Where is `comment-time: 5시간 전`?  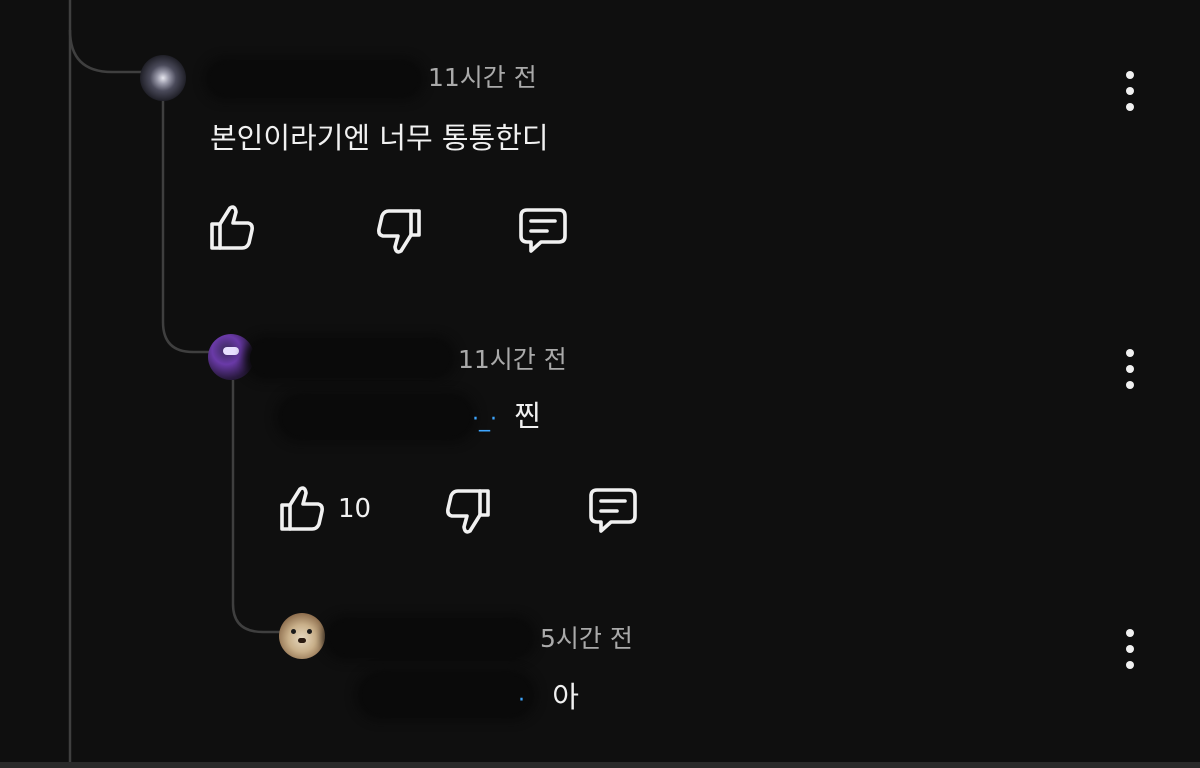
comment-time: 5시간 전 is located at coordinates (586, 638).